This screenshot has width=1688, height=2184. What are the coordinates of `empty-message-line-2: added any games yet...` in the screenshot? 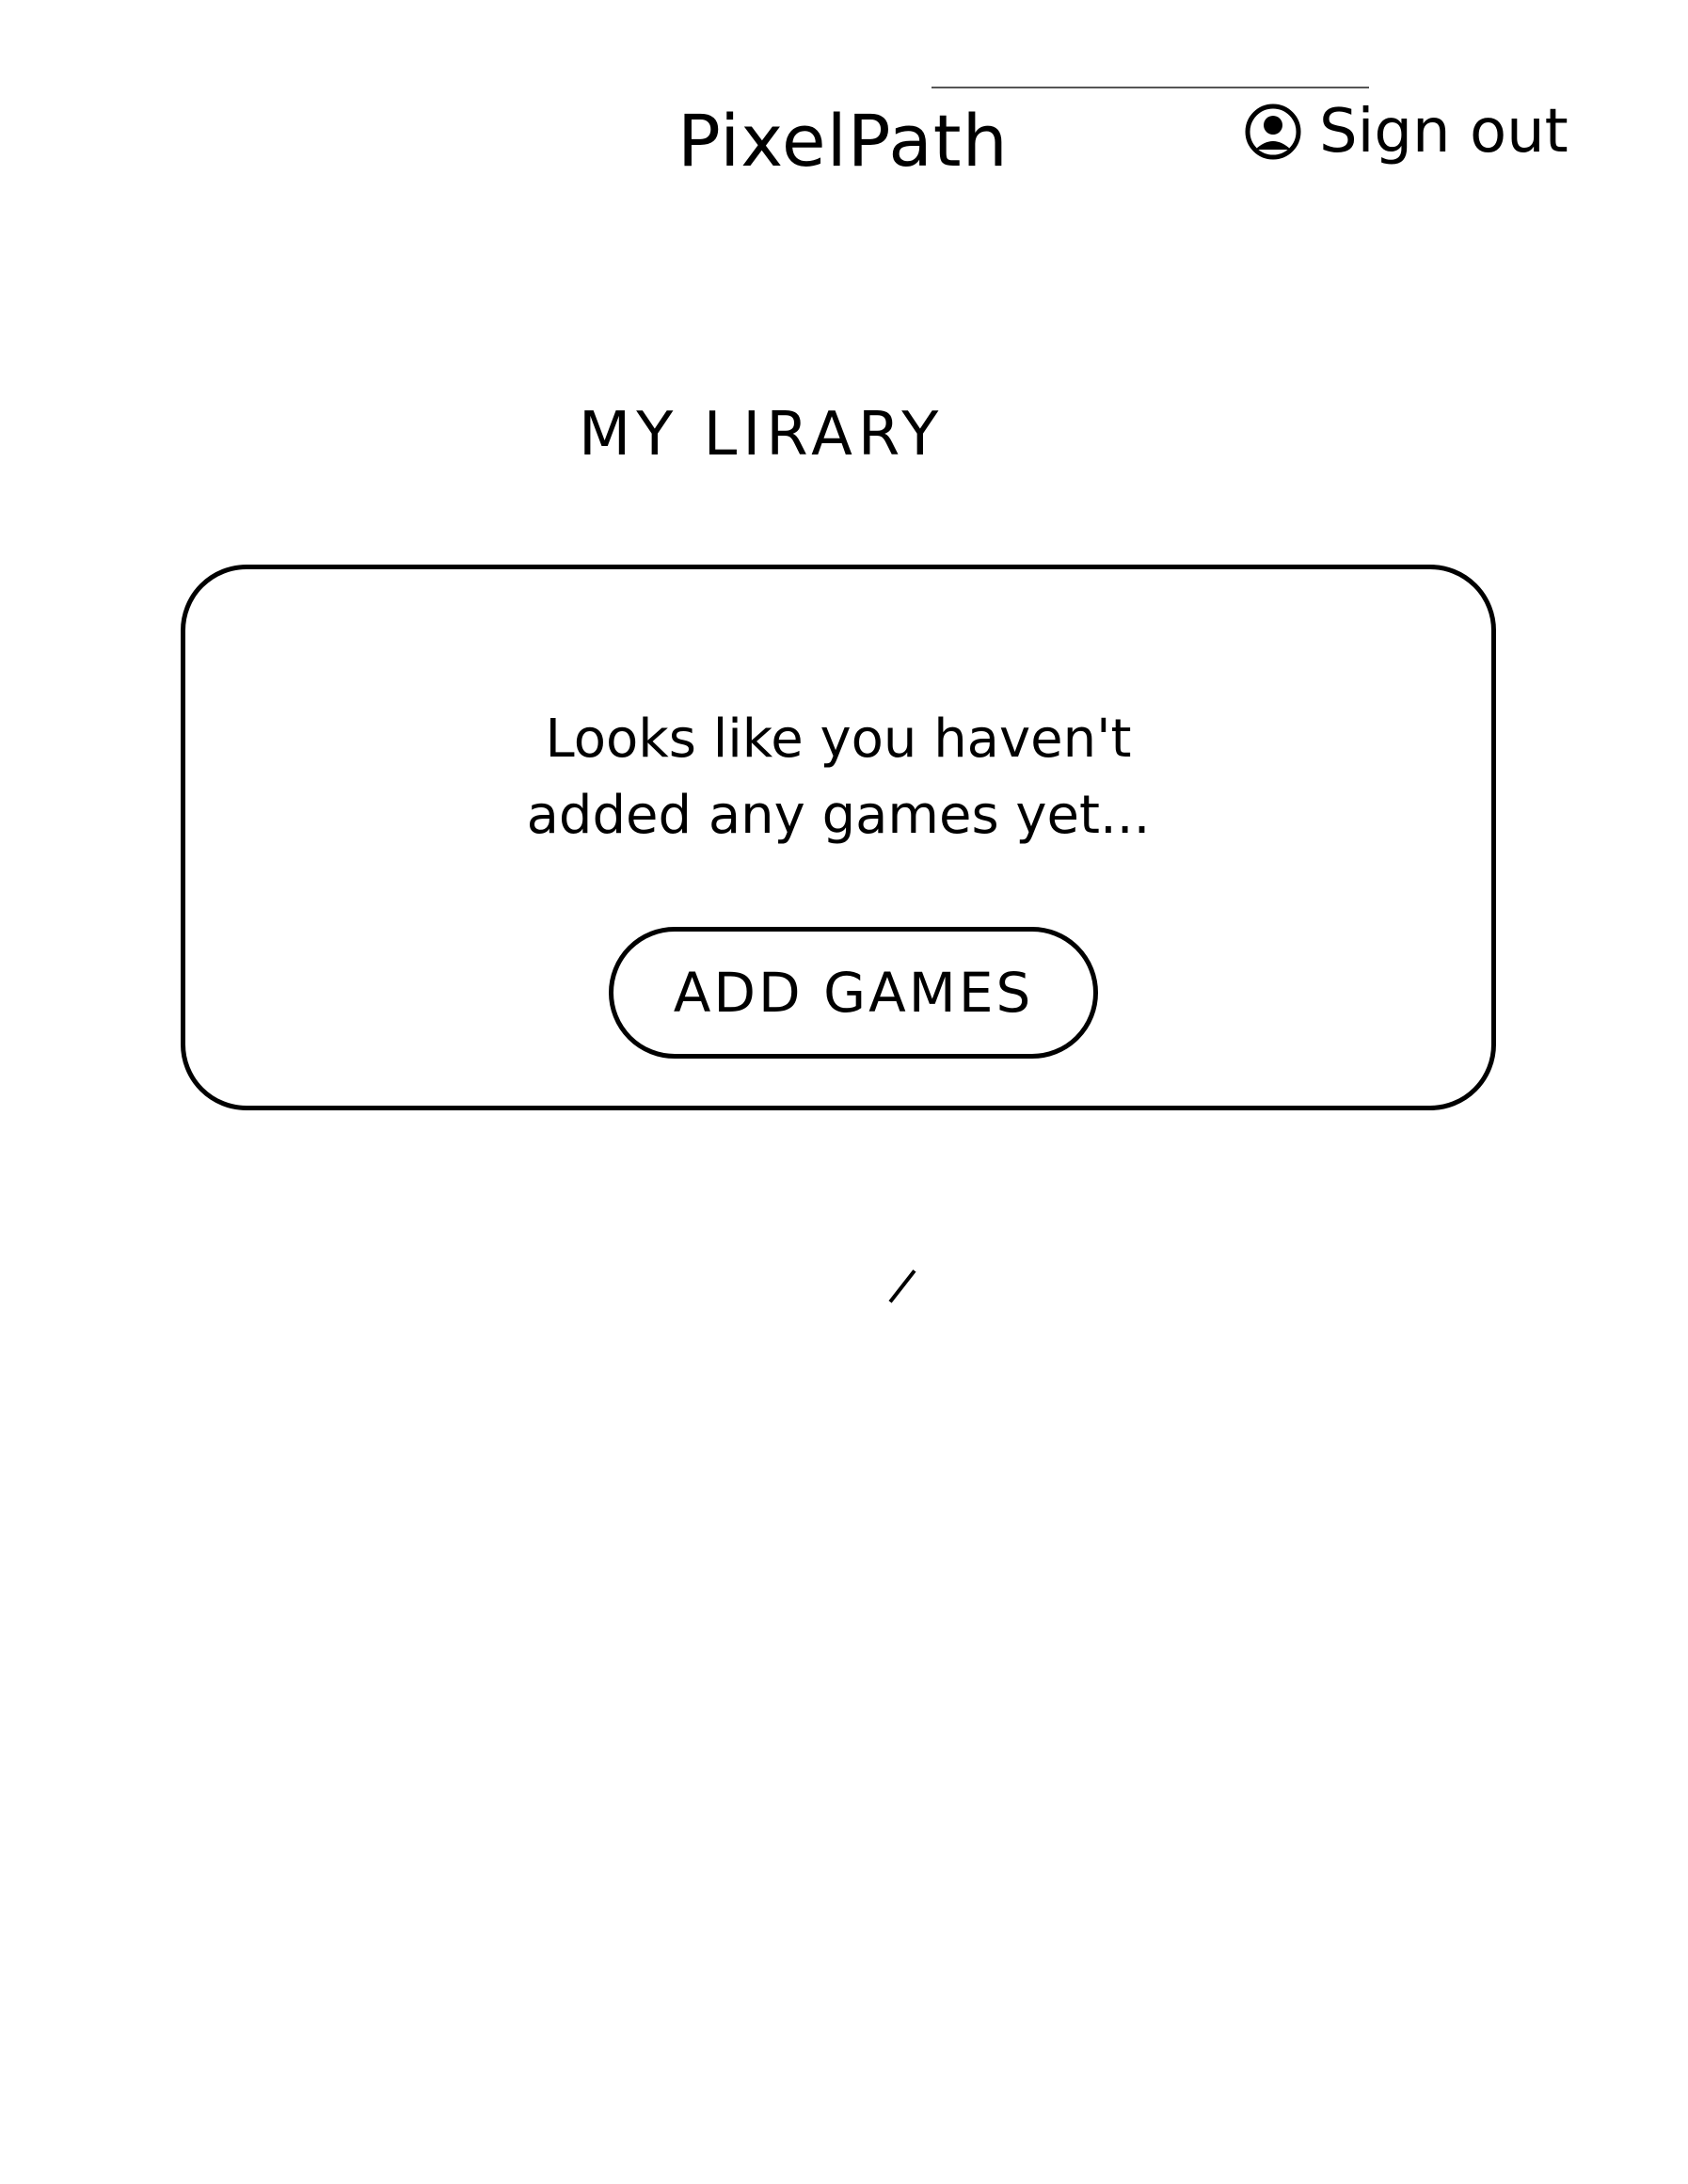 It's located at (838, 816).